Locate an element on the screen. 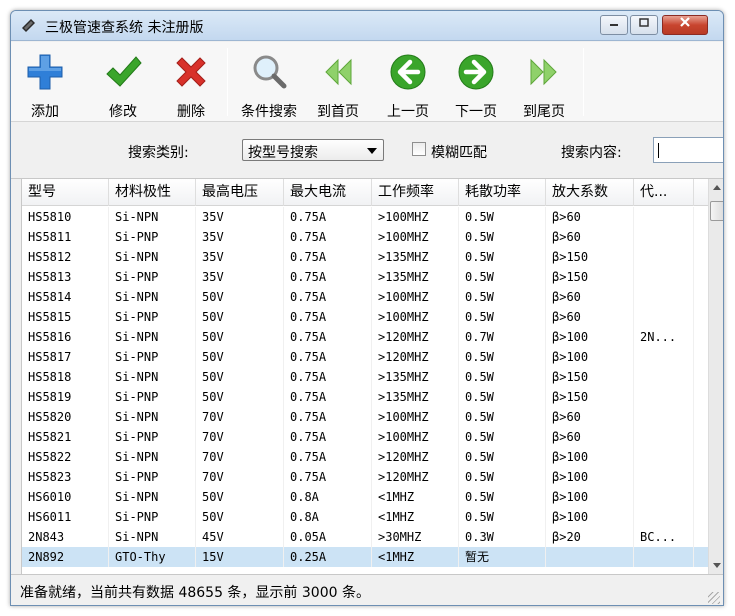 The image size is (735, 616). title-bar: 三极管速查系统 未注册版 is located at coordinates (367, 26).